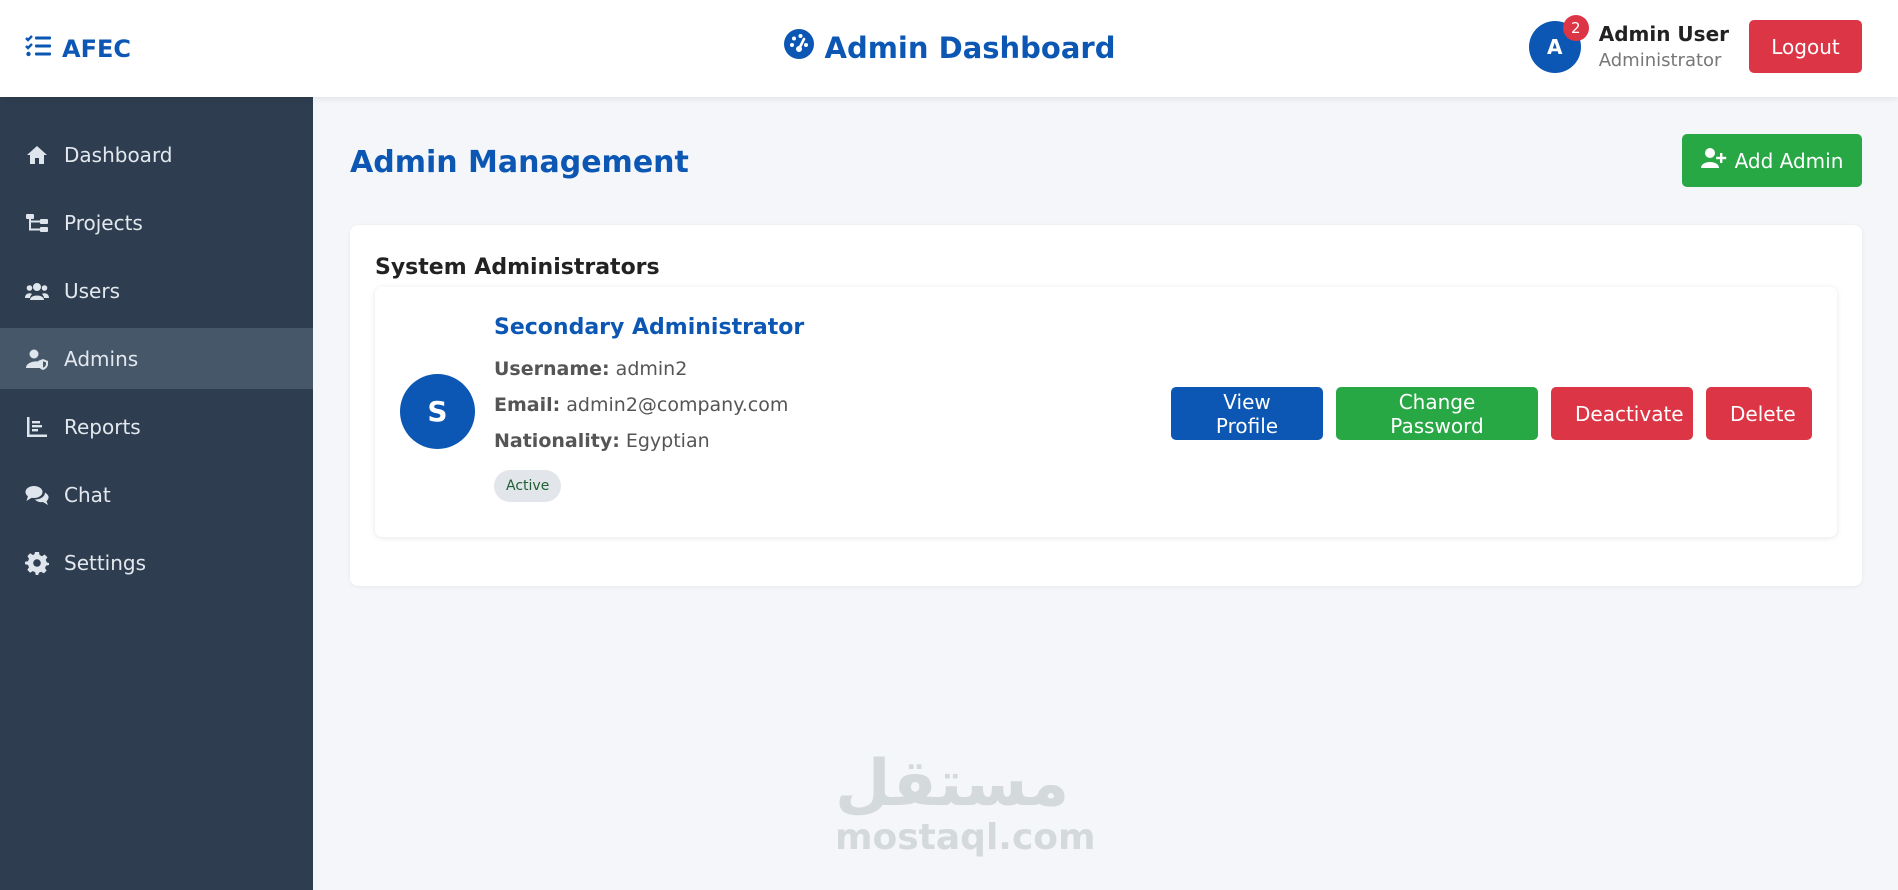 The height and width of the screenshot is (890, 1898). Describe the element at coordinates (37, 427) in the screenshot. I see `chart-icon` at that location.